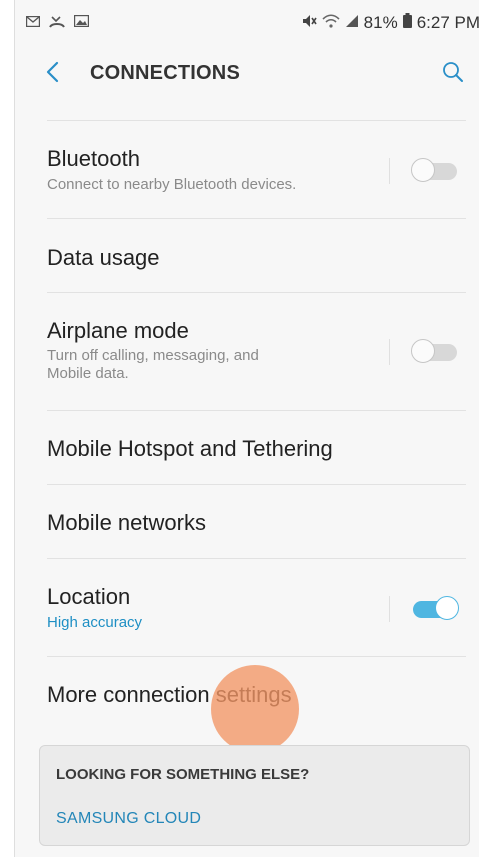 The image size is (479, 857). What do you see at coordinates (118, 330) in the screenshot?
I see `setting-title: Airplane mode` at bounding box center [118, 330].